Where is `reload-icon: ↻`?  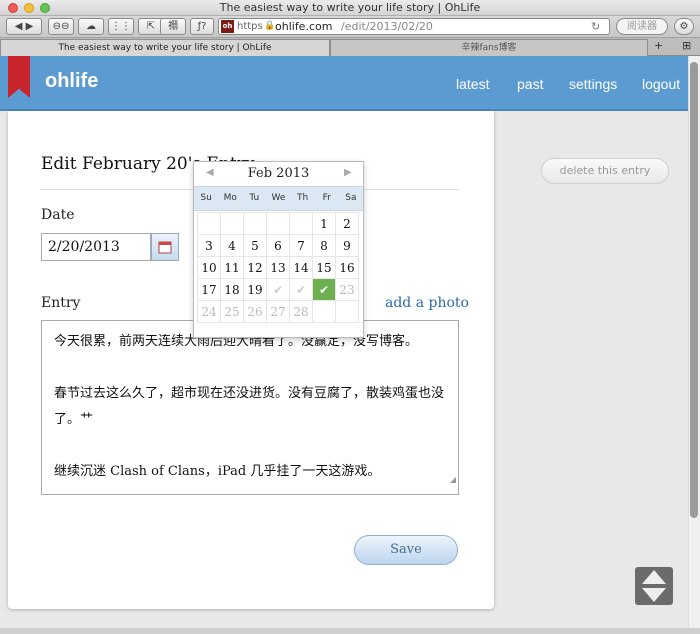 reload-icon: ↻ is located at coordinates (595, 26).